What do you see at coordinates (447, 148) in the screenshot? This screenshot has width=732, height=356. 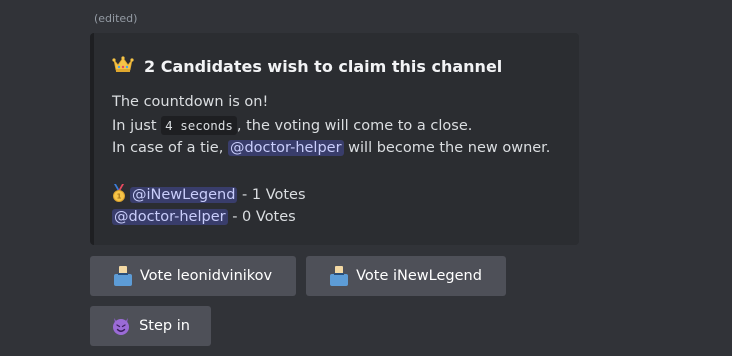 I see `tie-suffix: will become the new owner.` at bounding box center [447, 148].